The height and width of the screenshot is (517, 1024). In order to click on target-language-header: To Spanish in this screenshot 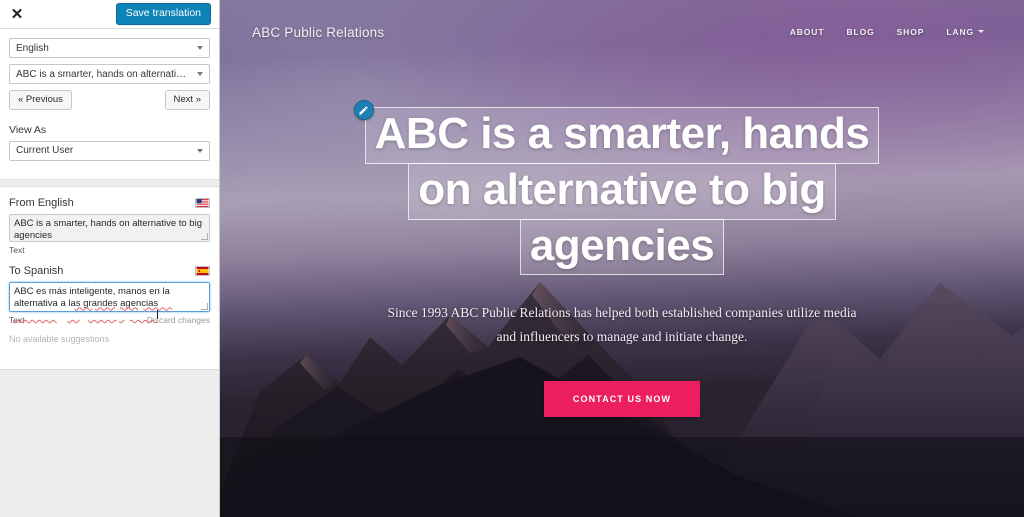, I will do `click(109, 271)`.